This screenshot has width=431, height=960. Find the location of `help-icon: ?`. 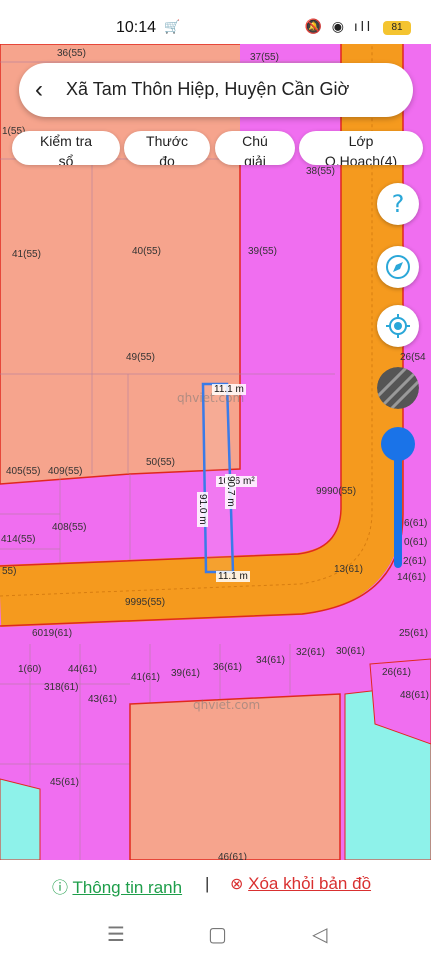

help-icon: ? is located at coordinates (398, 204).